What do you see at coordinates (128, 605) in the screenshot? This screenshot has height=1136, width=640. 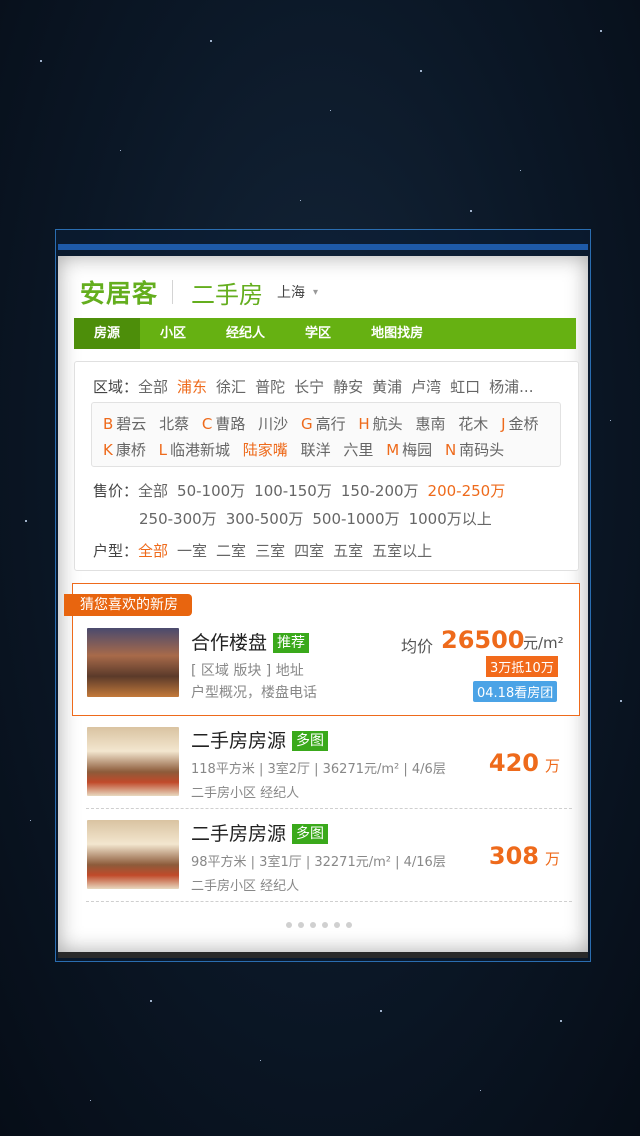 I see `recommend-ribbon: 猜您喜欢的新房` at bounding box center [128, 605].